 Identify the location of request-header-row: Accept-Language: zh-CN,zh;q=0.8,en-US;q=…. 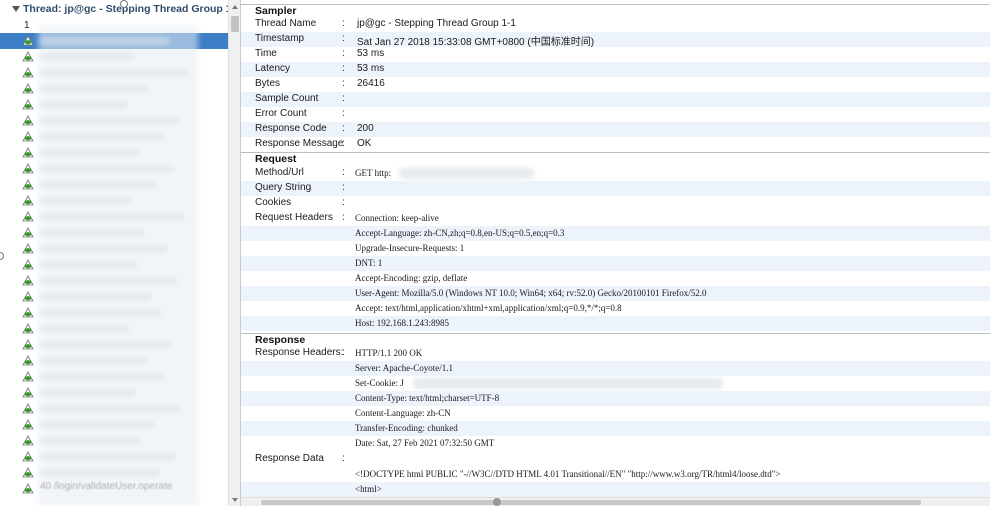
(615, 233).